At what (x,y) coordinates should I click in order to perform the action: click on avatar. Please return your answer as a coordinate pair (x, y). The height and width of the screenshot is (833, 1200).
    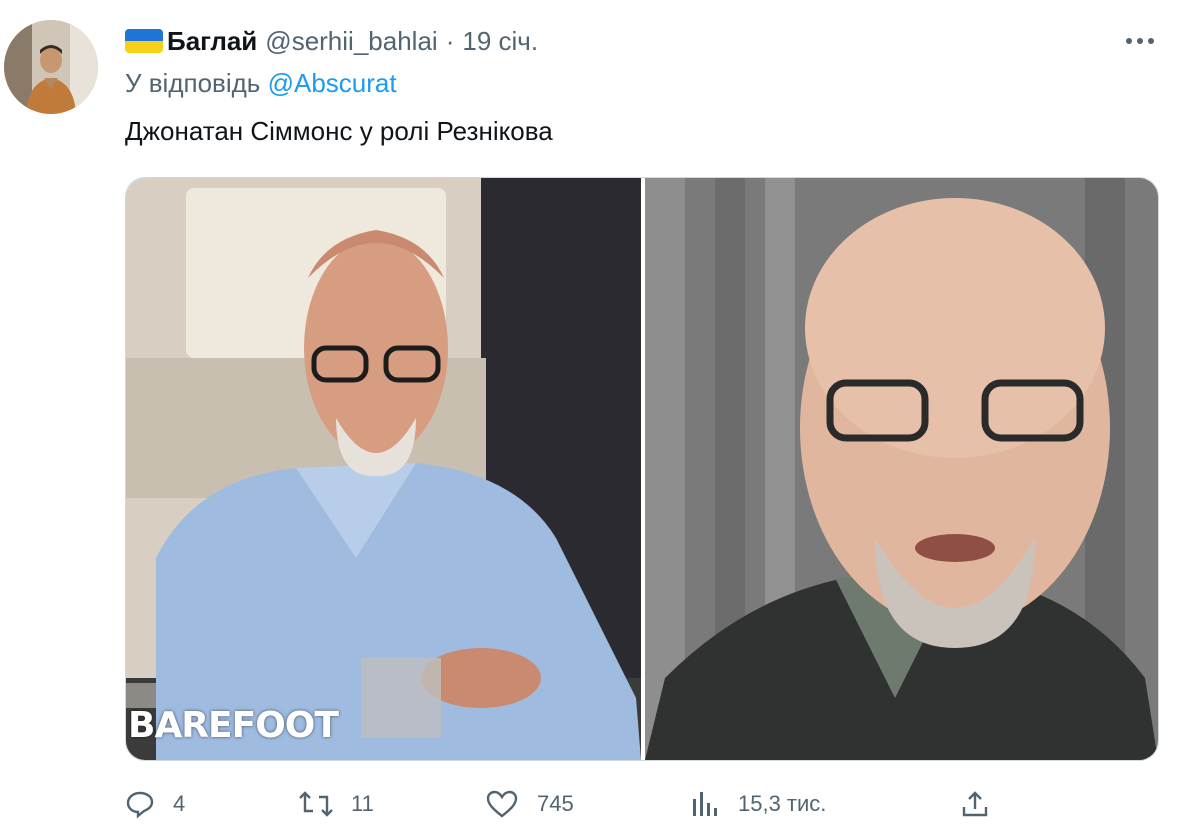
    Looking at the image, I should click on (51, 67).